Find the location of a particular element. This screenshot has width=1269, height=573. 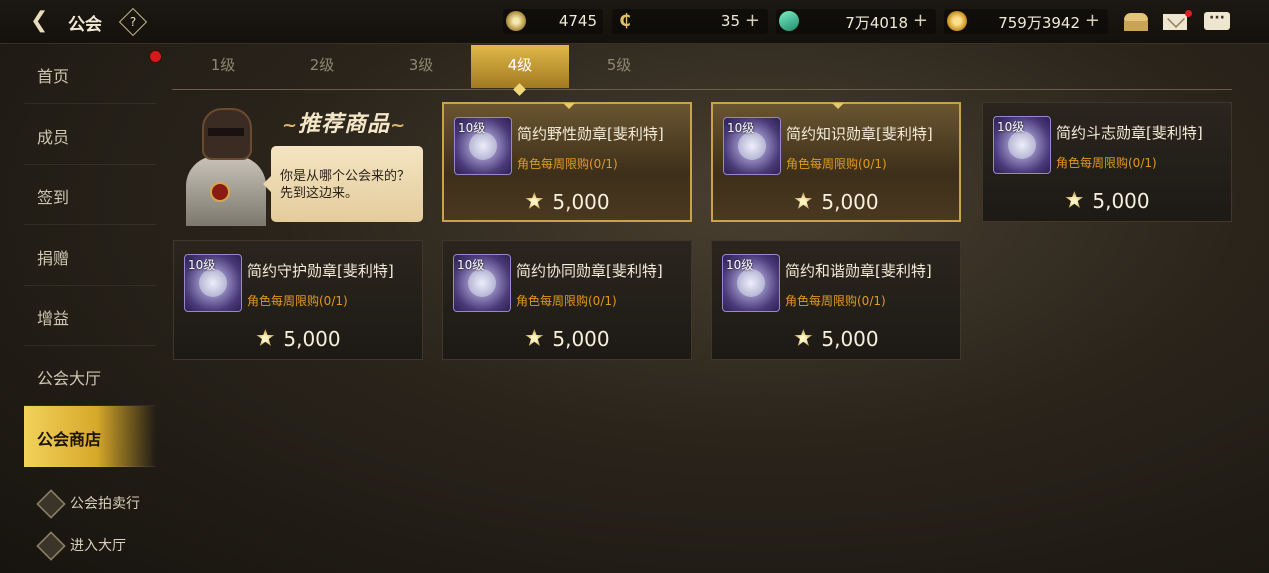

sidebar-item-guild-shop: 公会商店 is located at coordinates (90, 436).